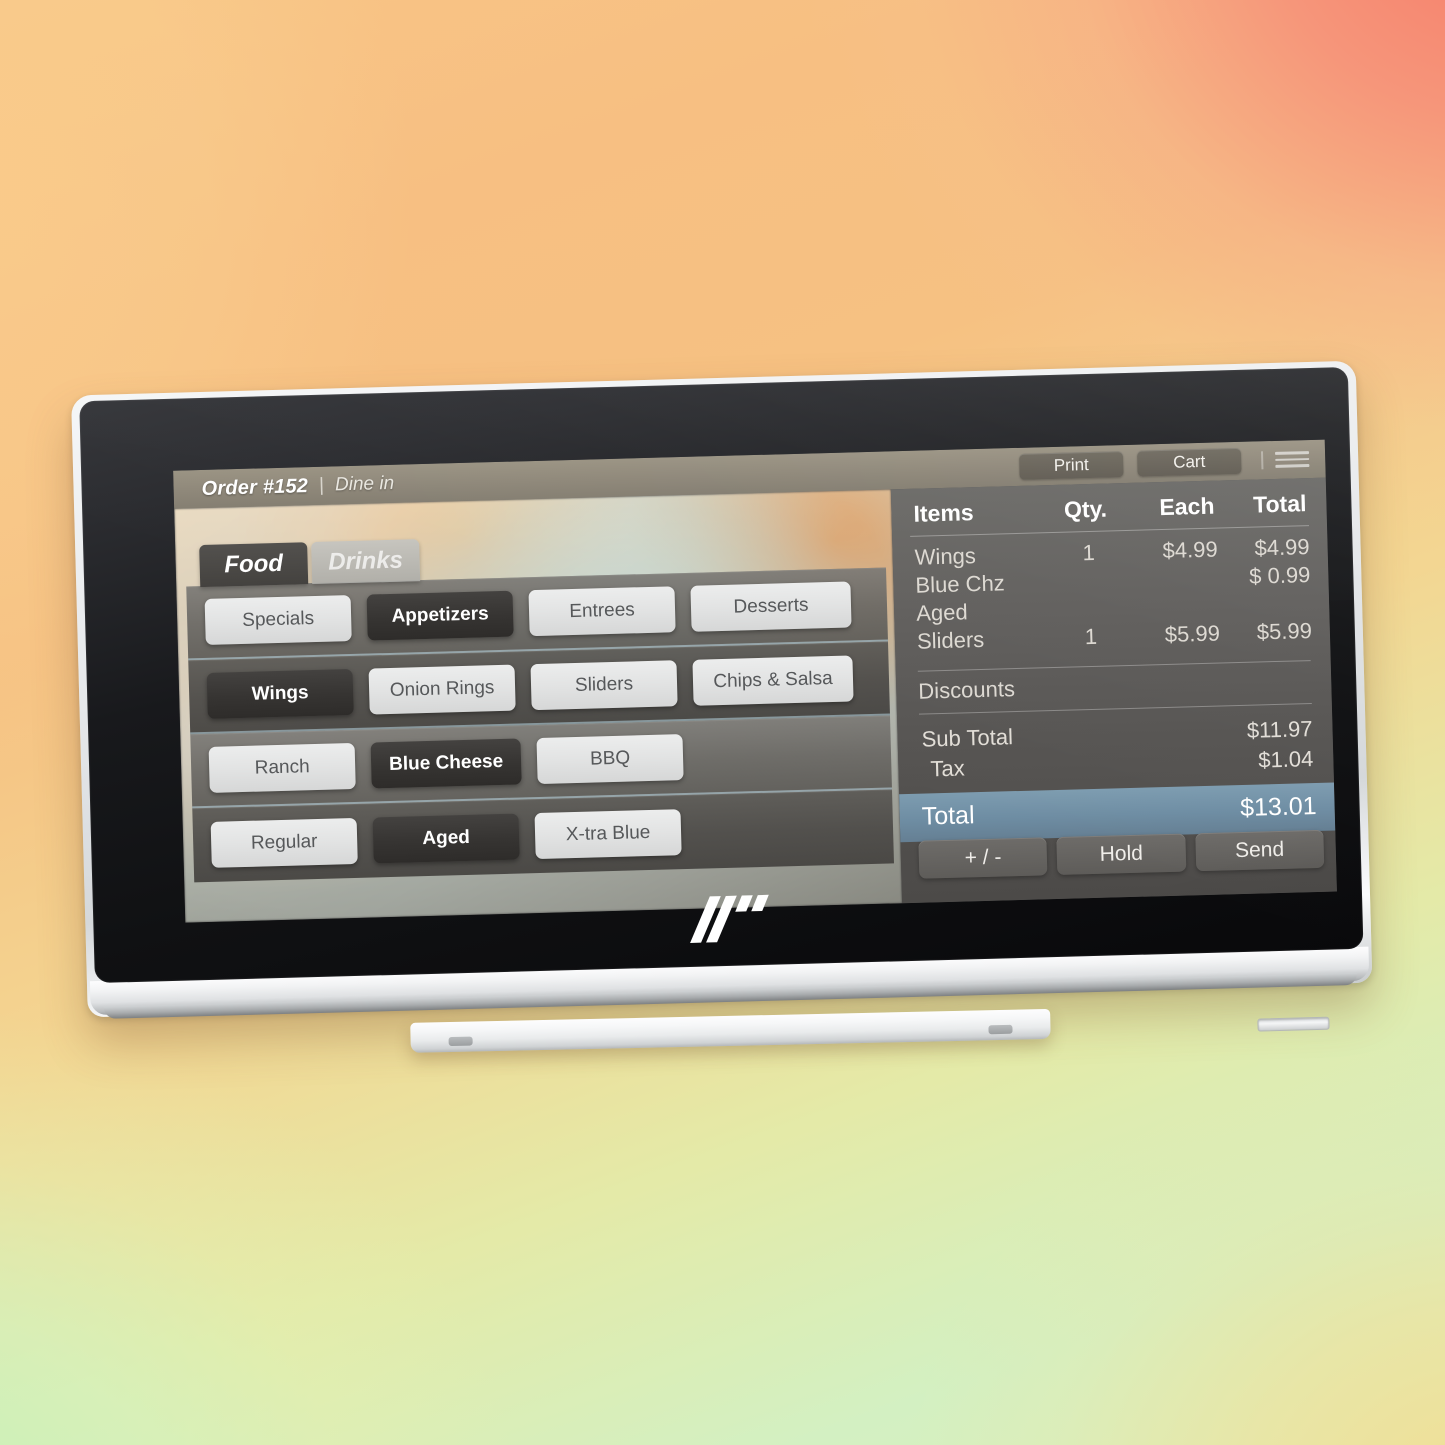 This screenshot has width=1445, height=1445. Describe the element at coordinates (604, 685) in the screenshot. I see `menu-button-sliders: Sliders` at that location.